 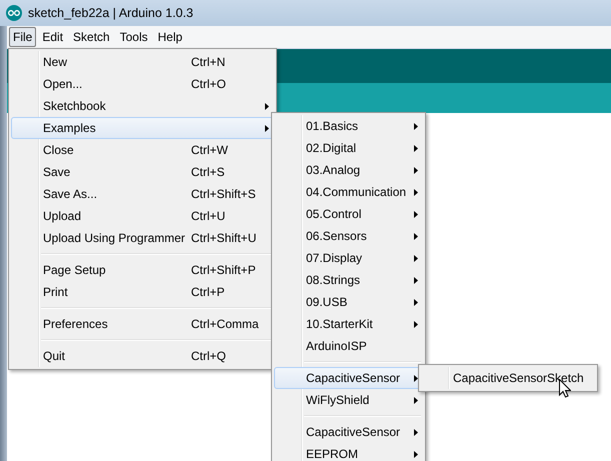 I want to click on menu-item: New Ctrl+N, so click(x=142, y=62).